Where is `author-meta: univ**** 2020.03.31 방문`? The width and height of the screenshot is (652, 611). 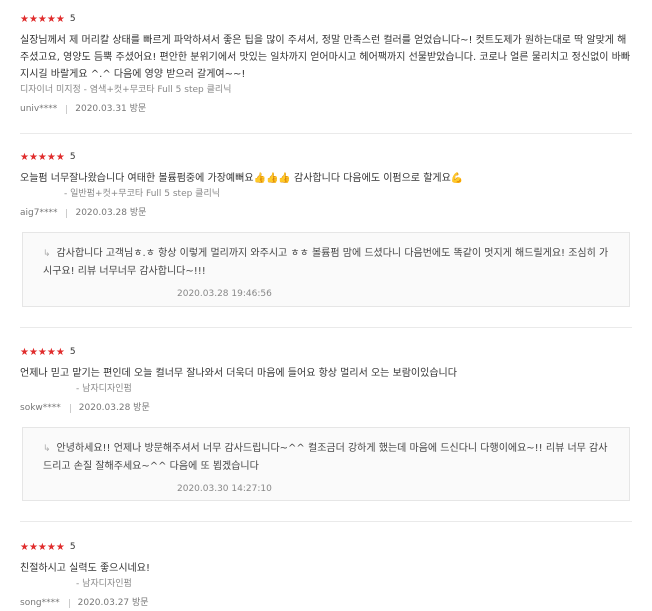
author-meta: univ**** 2020.03.31 방문 is located at coordinates (326, 109).